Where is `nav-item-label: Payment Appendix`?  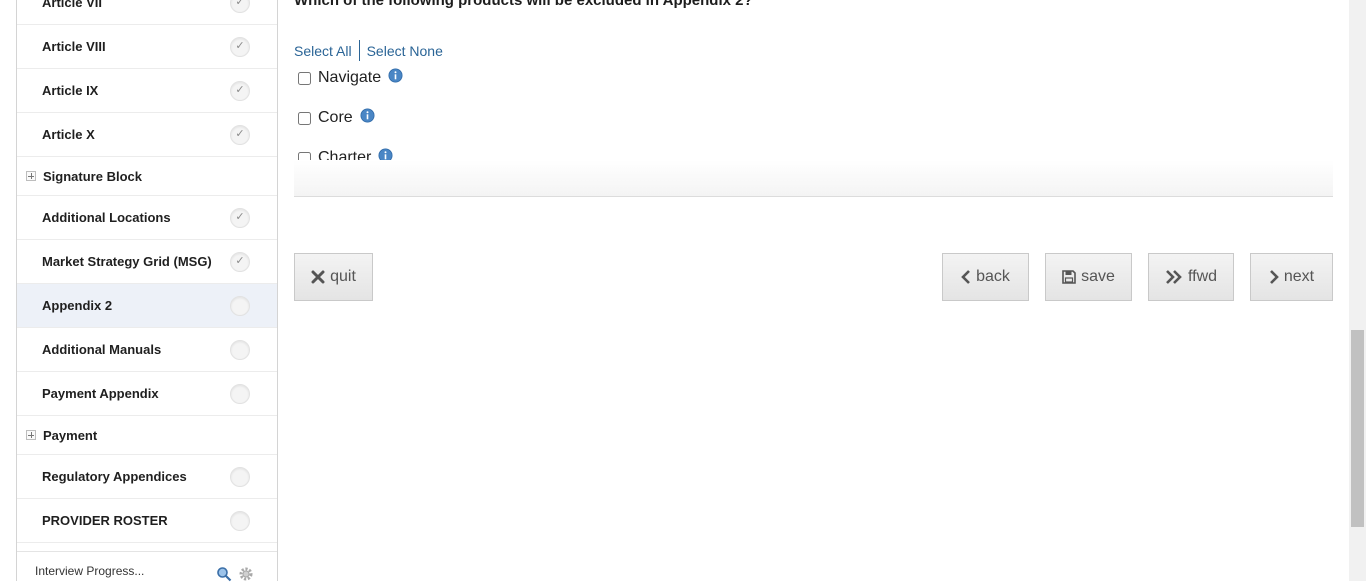 nav-item-label: Payment Appendix is located at coordinates (100, 393).